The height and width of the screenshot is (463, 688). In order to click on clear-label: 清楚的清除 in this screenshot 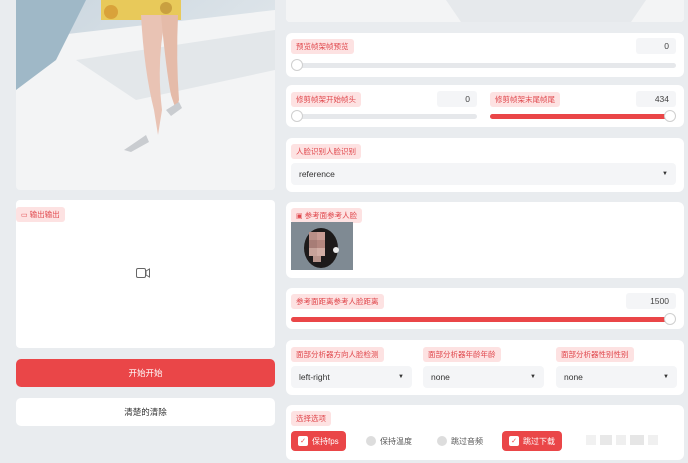, I will do `click(145, 412)`.